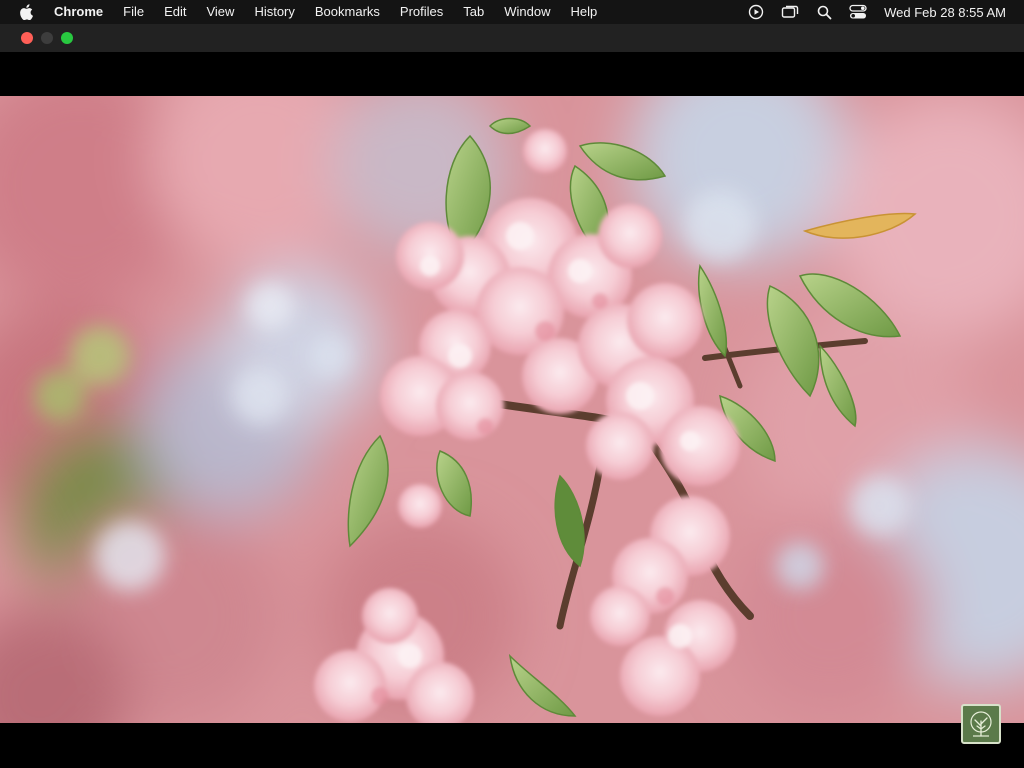 Image resolution: width=1024 pixels, height=768 pixels. Describe the element at coordinates (473, 12) in the screenshot. I see `menu-tab: Tab` at that location.